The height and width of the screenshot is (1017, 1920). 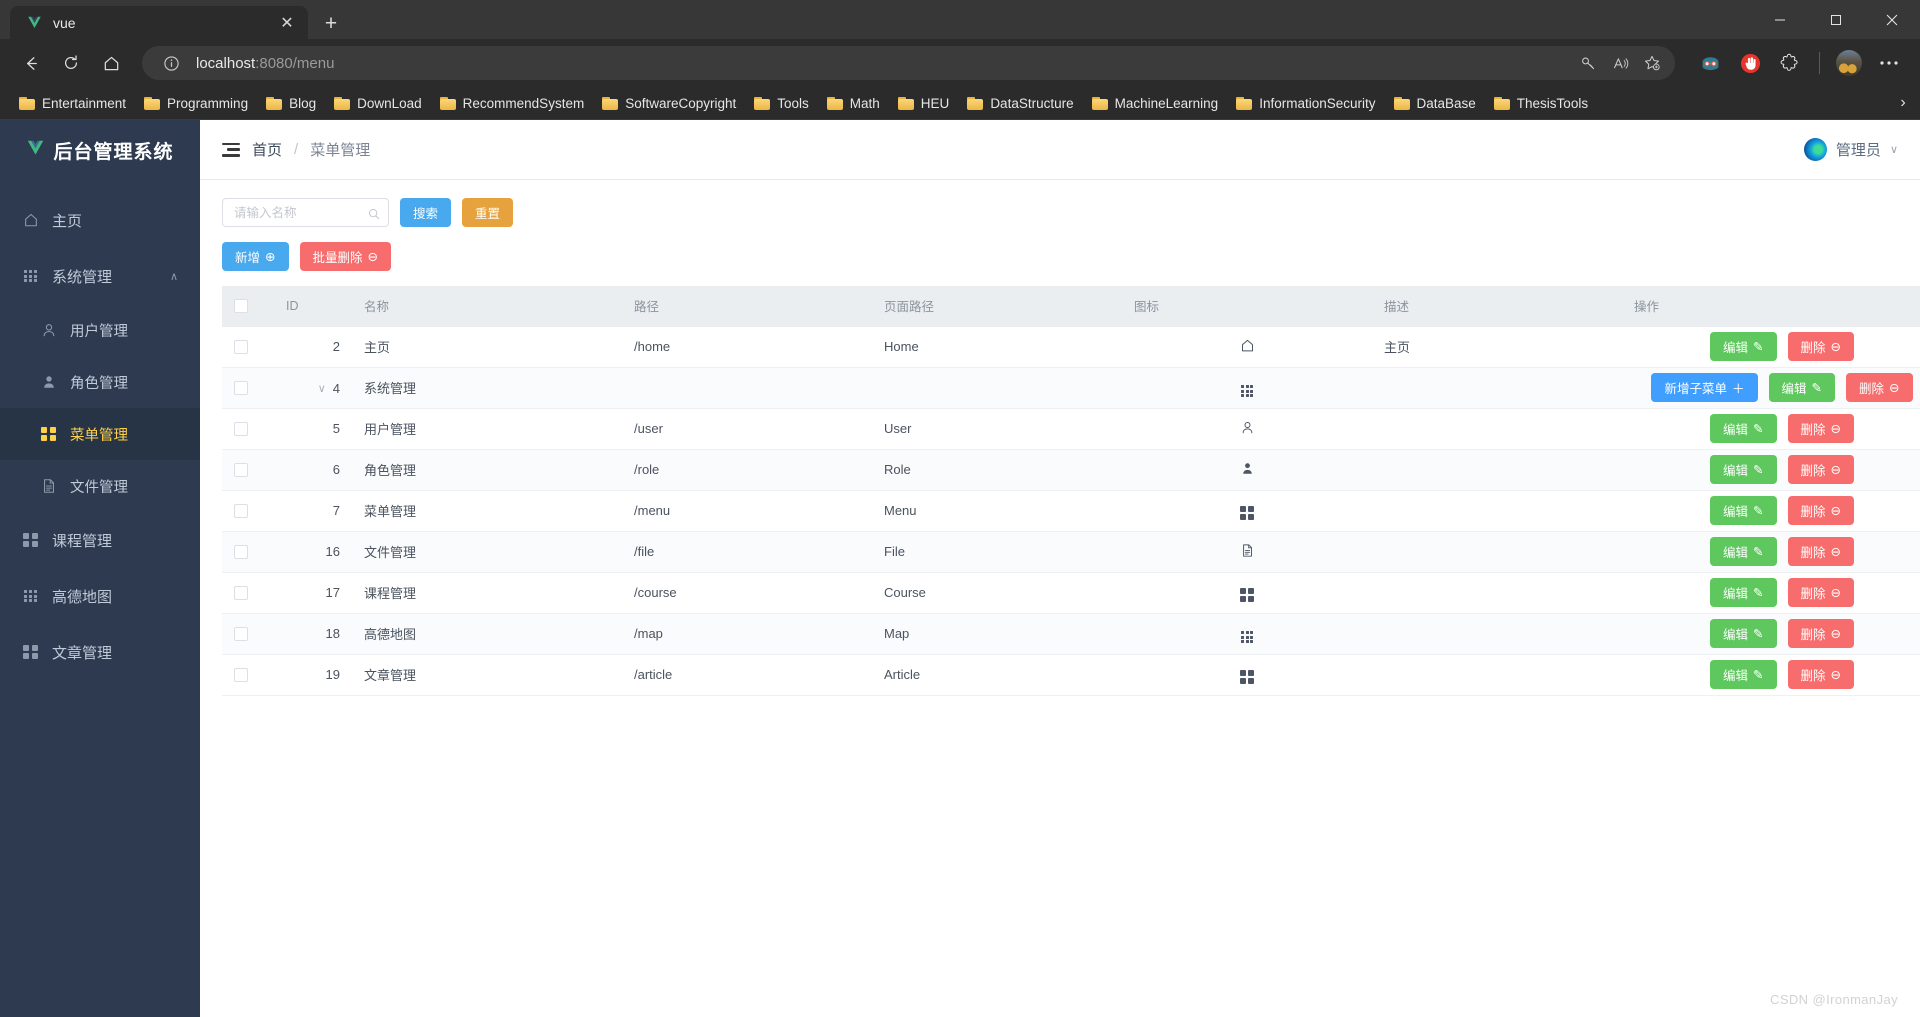 I want to click on add-submenu-button: 新增子菜单 ＋, so click(x=1704, y=387).